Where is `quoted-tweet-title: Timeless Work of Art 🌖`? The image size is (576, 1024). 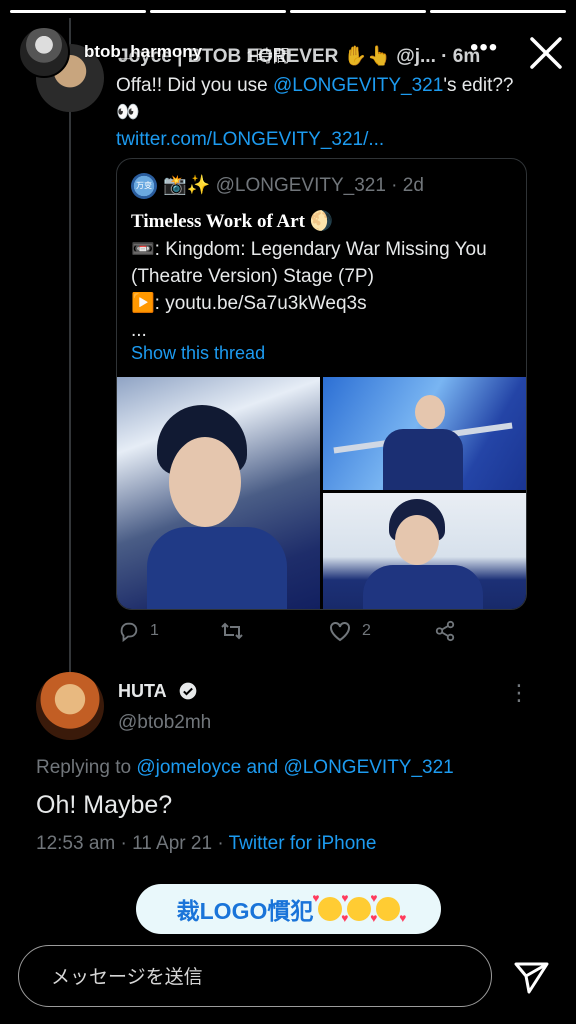
quoted-tweet-title: Timeless Work of Art 🌖 is located at coordinates (232, 221).